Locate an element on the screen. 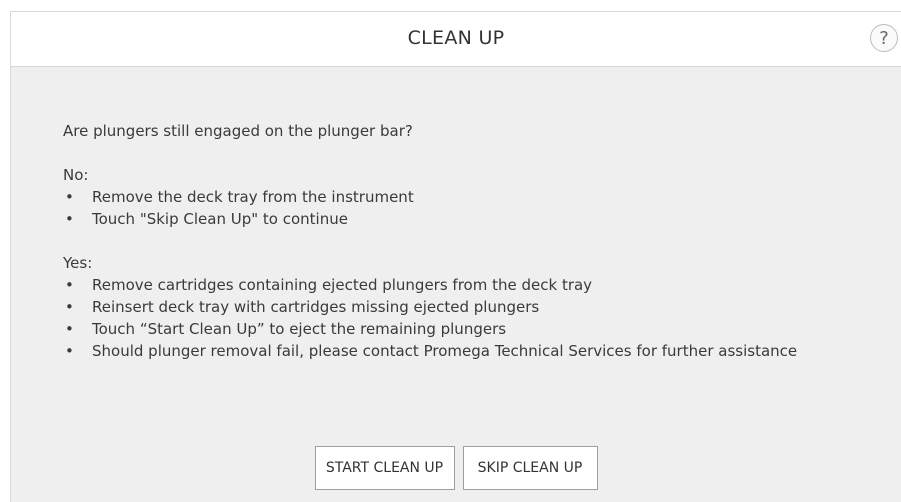 The width and height of the screenshot is (901, 502). dialog-title: CLEAN UP is located at coordinates (456, 38).